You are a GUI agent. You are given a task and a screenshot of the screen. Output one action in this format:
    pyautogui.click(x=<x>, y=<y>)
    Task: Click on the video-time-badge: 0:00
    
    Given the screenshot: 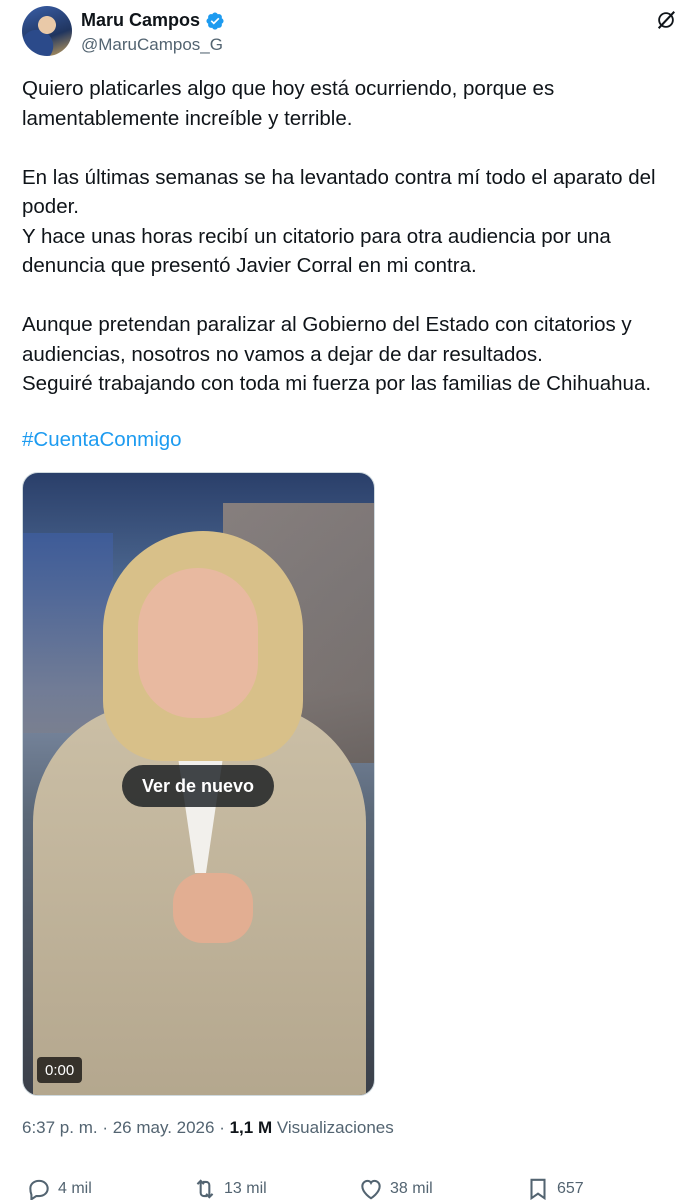 What is the action you would take?
    pyautogui.click(x=60, y=1070)
    